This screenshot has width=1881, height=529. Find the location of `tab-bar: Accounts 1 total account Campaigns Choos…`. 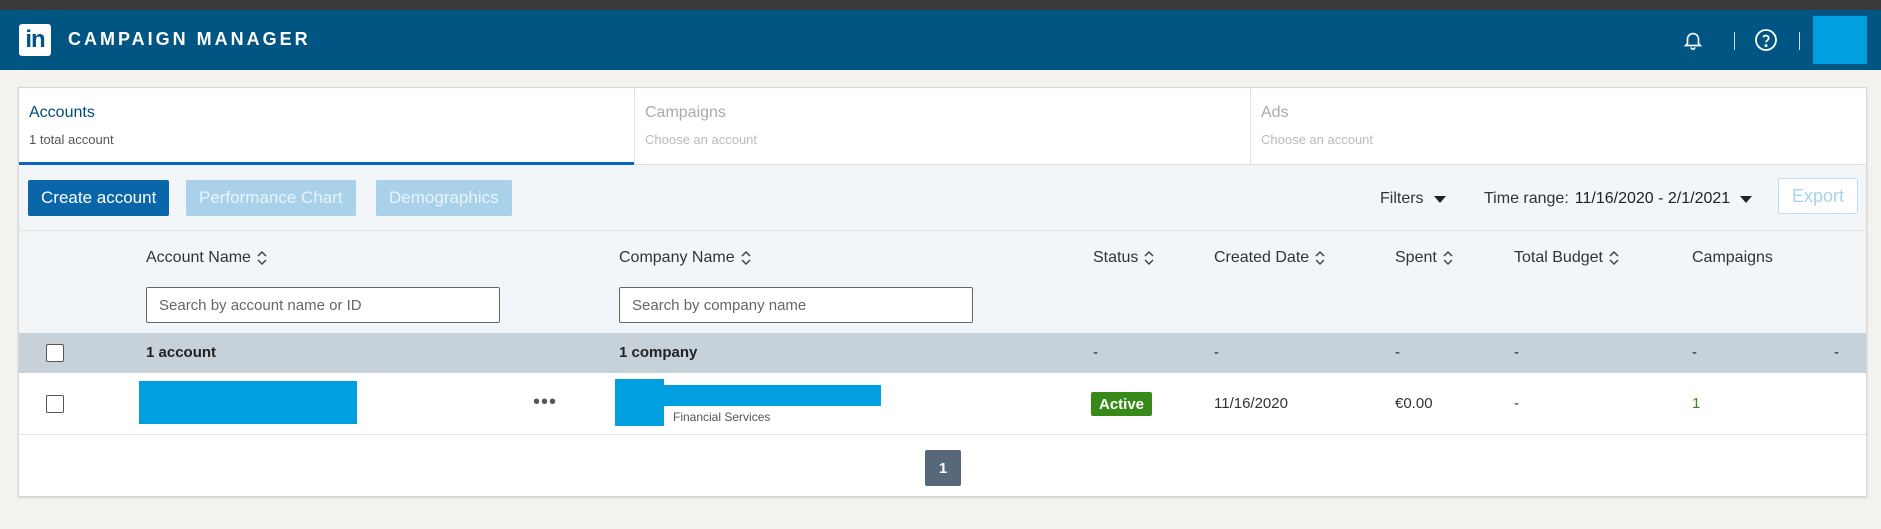

tab-bar: Accounts 1 total account Campaigns Choos… is located at coordinates (942, 126).